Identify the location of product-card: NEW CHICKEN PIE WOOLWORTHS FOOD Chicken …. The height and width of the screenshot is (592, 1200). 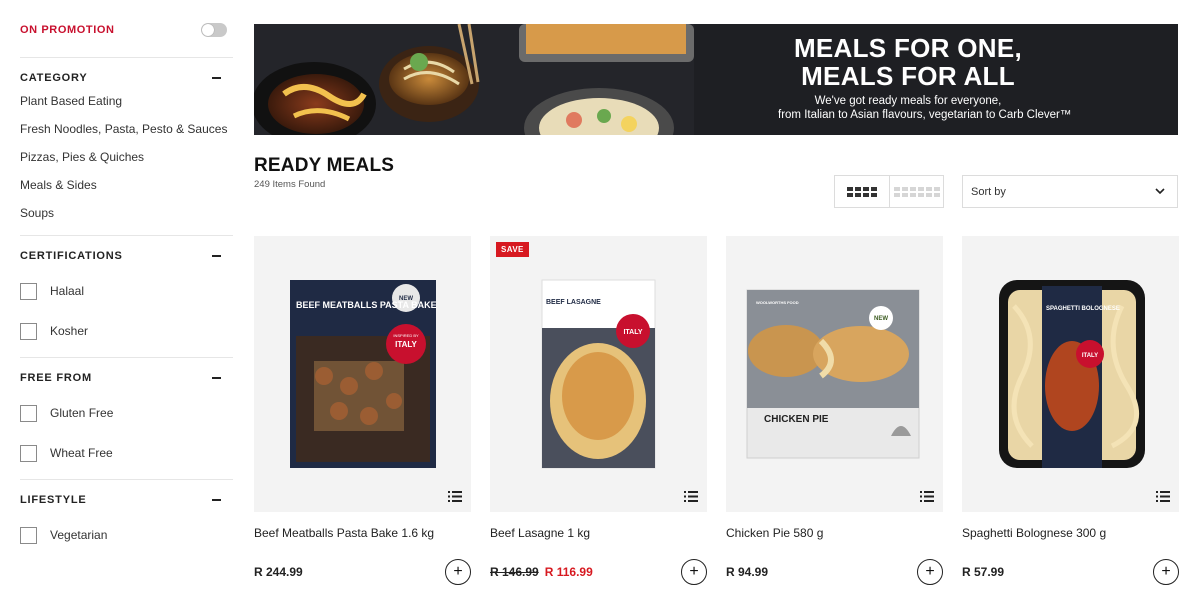
(834, 410).